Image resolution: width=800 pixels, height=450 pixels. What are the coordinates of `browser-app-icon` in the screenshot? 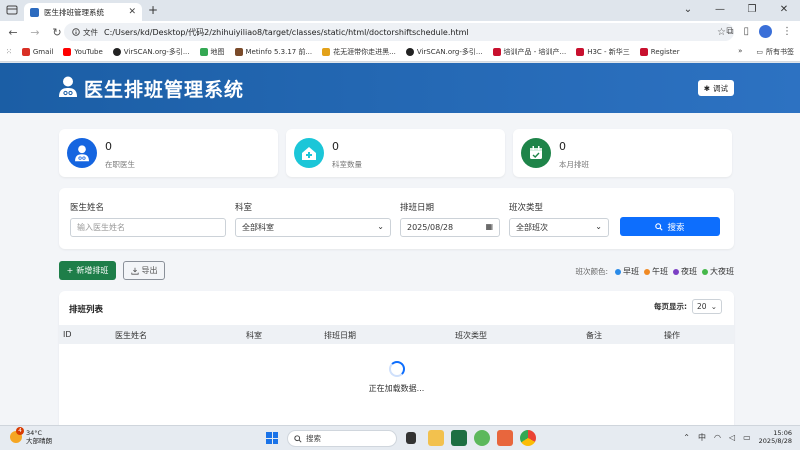 It's located at (482, 438).